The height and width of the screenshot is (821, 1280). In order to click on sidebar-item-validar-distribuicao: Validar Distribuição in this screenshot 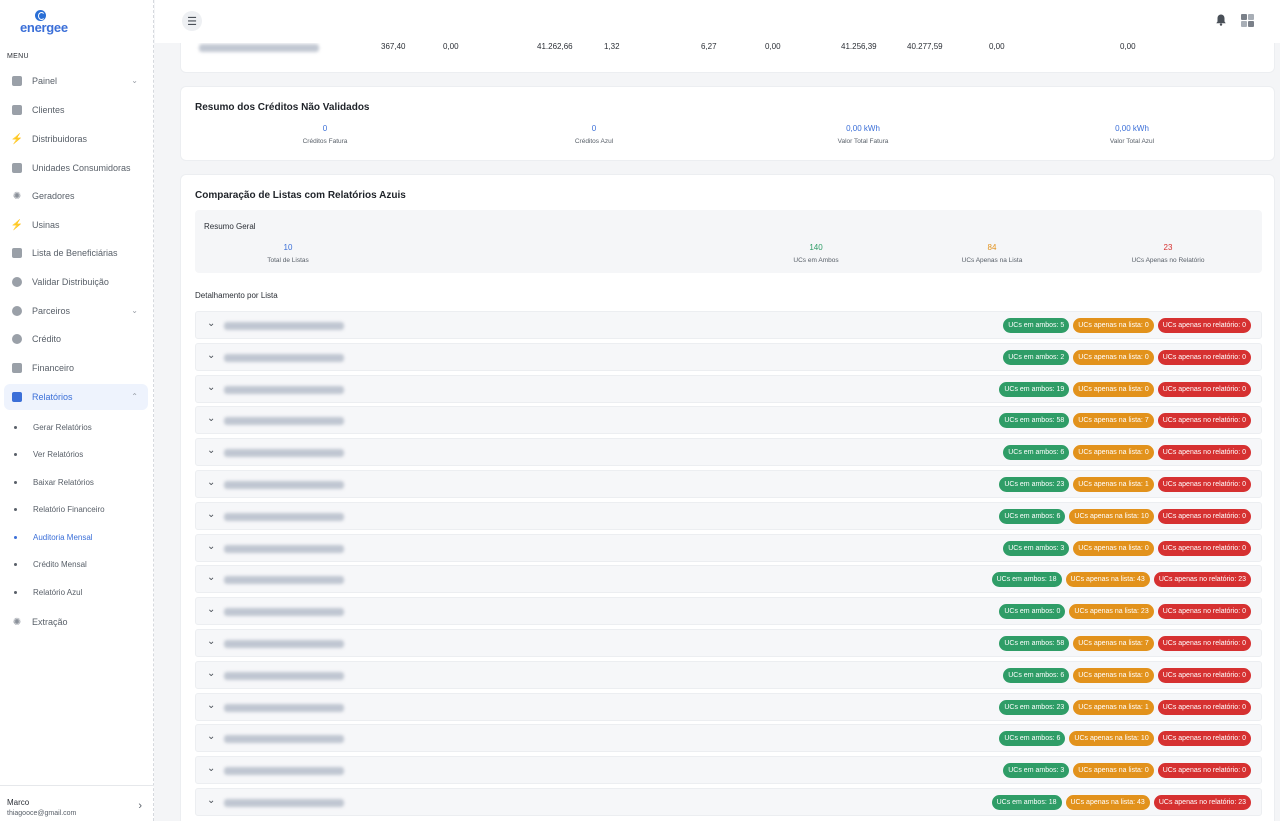, I will do `click(76, 282)`.